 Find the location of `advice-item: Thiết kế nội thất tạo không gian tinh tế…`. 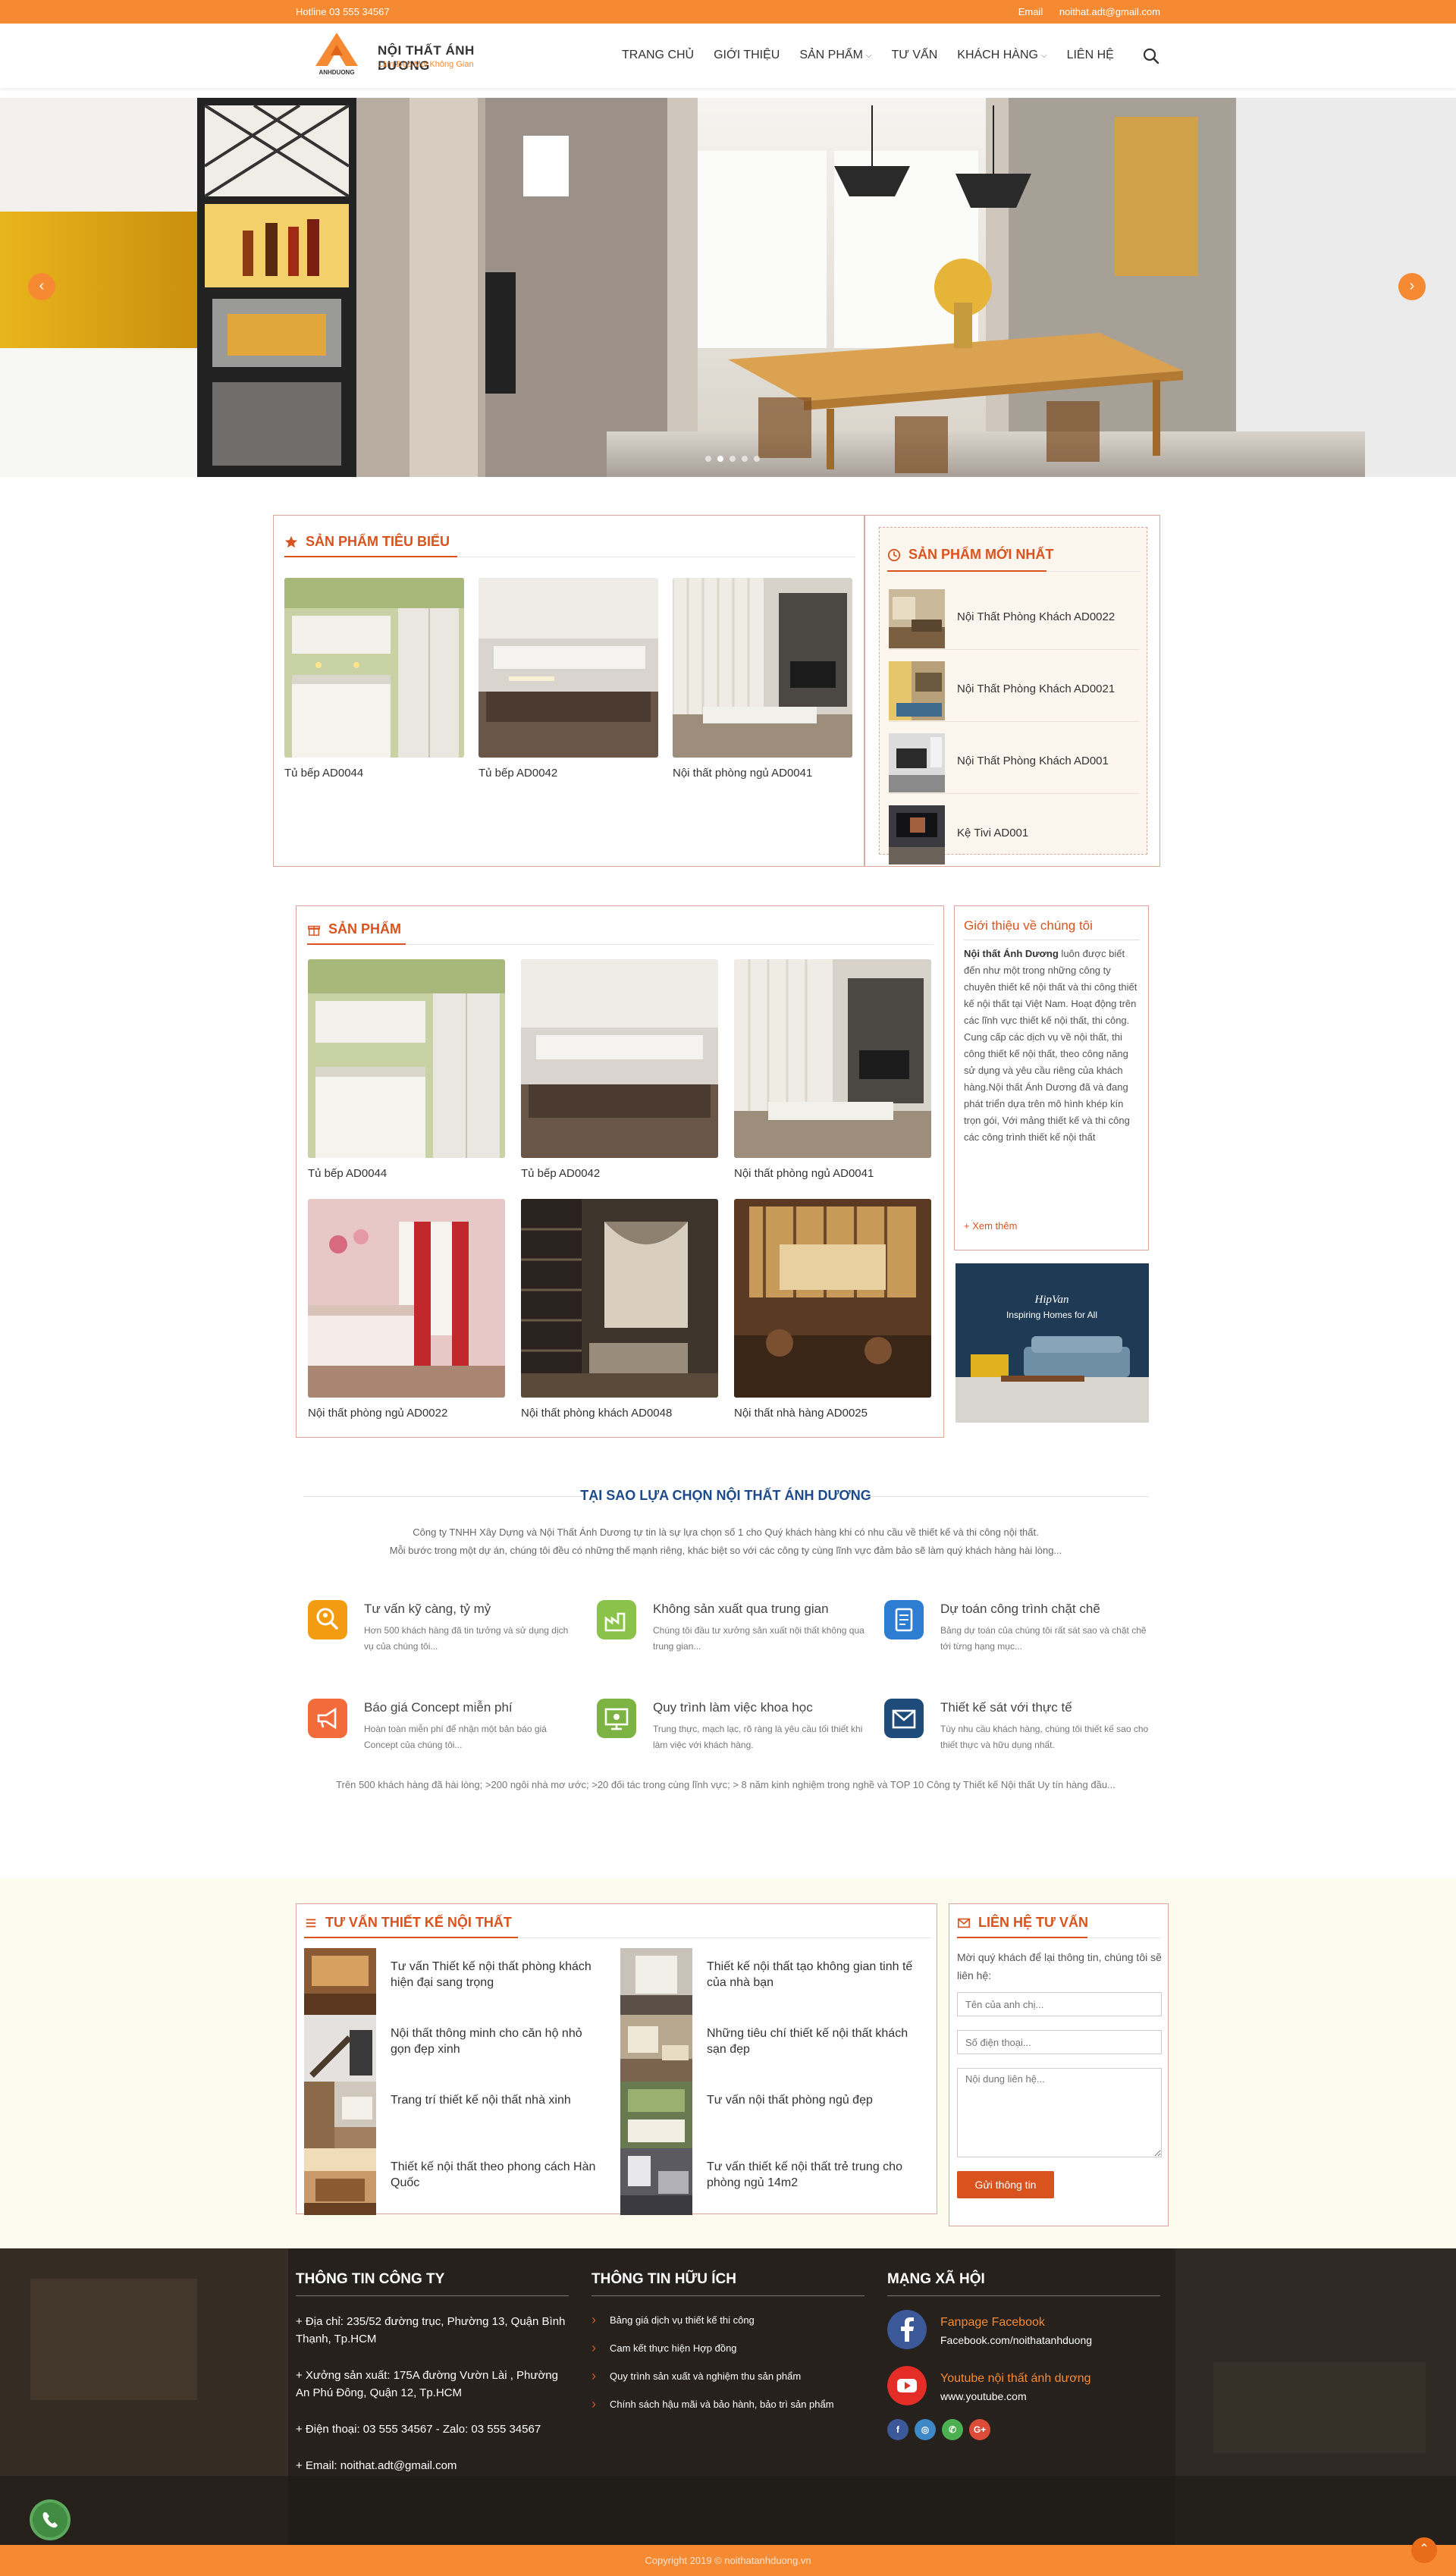

advice-item: Thiết kế nội thất tạo không gian tinh tế… is located at coordinates (772, 1981).